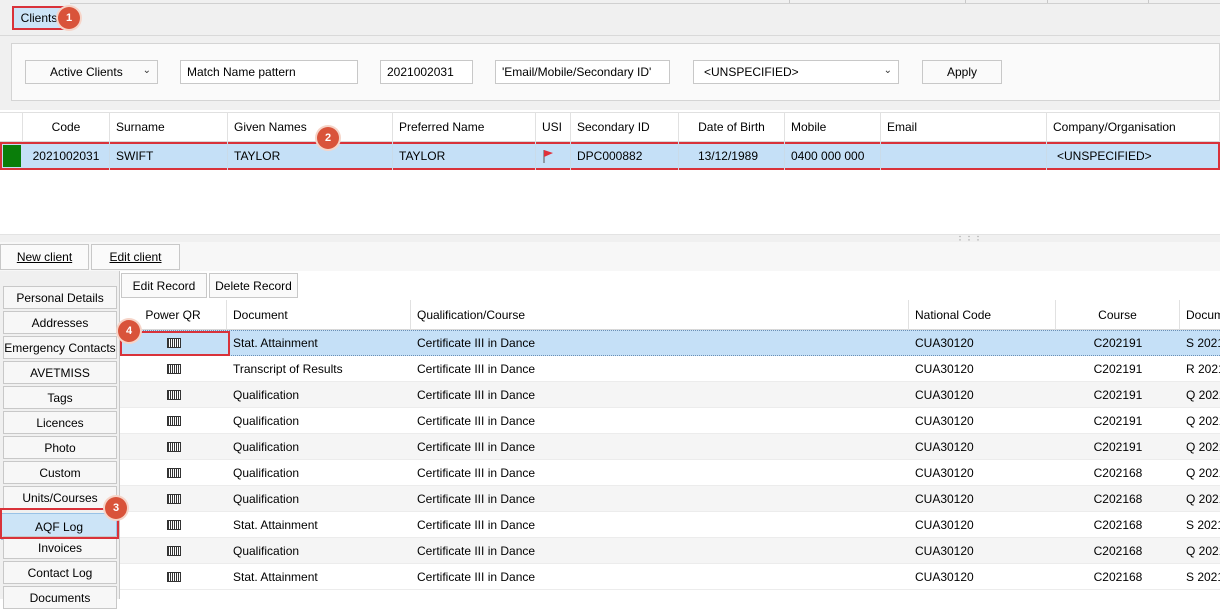 The width and height of the screenshot is (1220, 609). Describe the element at coordinates (129, 331) in the screenshot. I see `callout-badge-4: 4` at that location.